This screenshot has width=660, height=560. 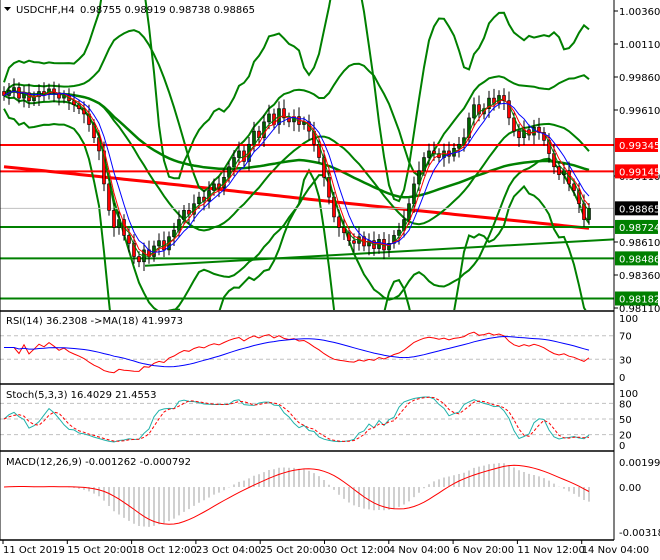 What do you see at coordinates (628, 319) in the screenshot?
I see `rsi-tick-label: 100` at bounding box center [628, 319].